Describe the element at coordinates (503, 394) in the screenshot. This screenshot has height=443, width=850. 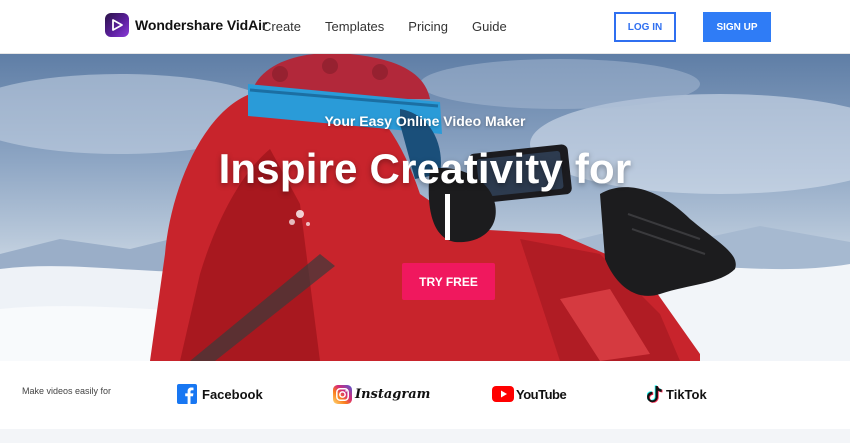
I see `youtube-icon` at that location.